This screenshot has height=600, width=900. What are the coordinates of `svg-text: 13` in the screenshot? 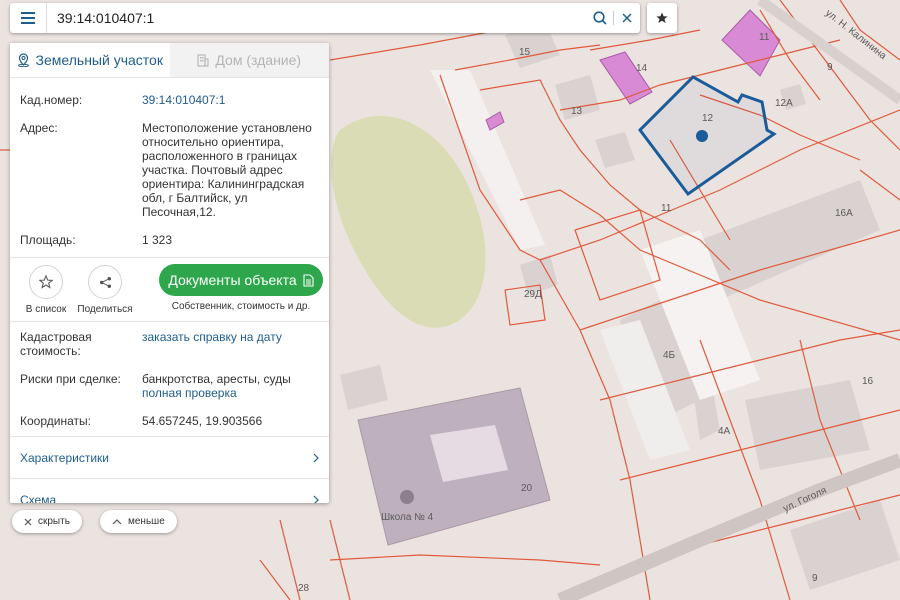 It's located at (577, 111).